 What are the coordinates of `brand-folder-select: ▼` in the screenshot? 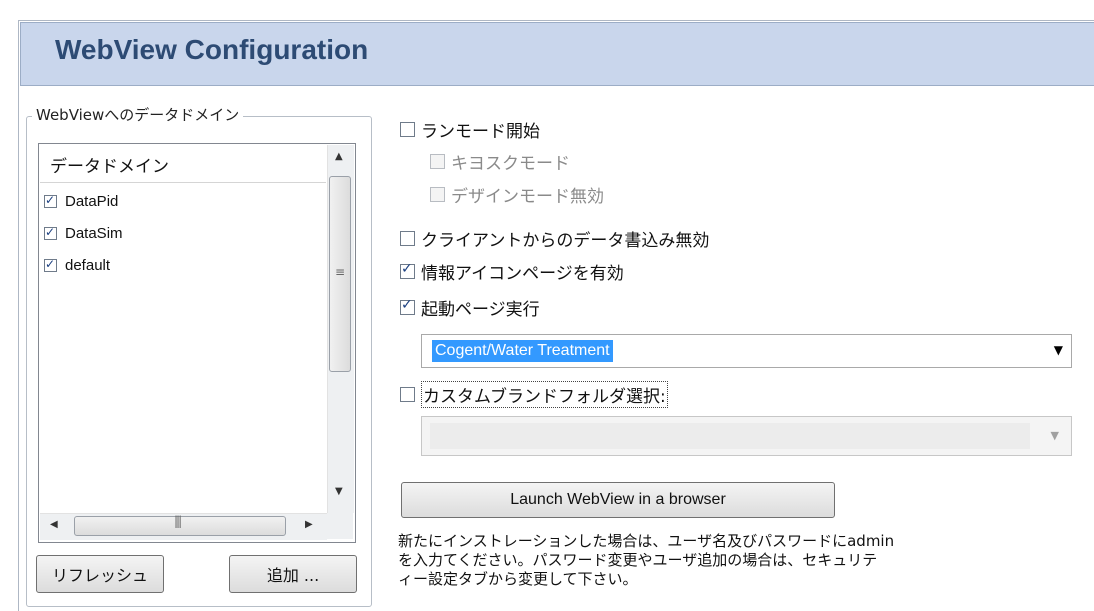 It's located at (746, 436).